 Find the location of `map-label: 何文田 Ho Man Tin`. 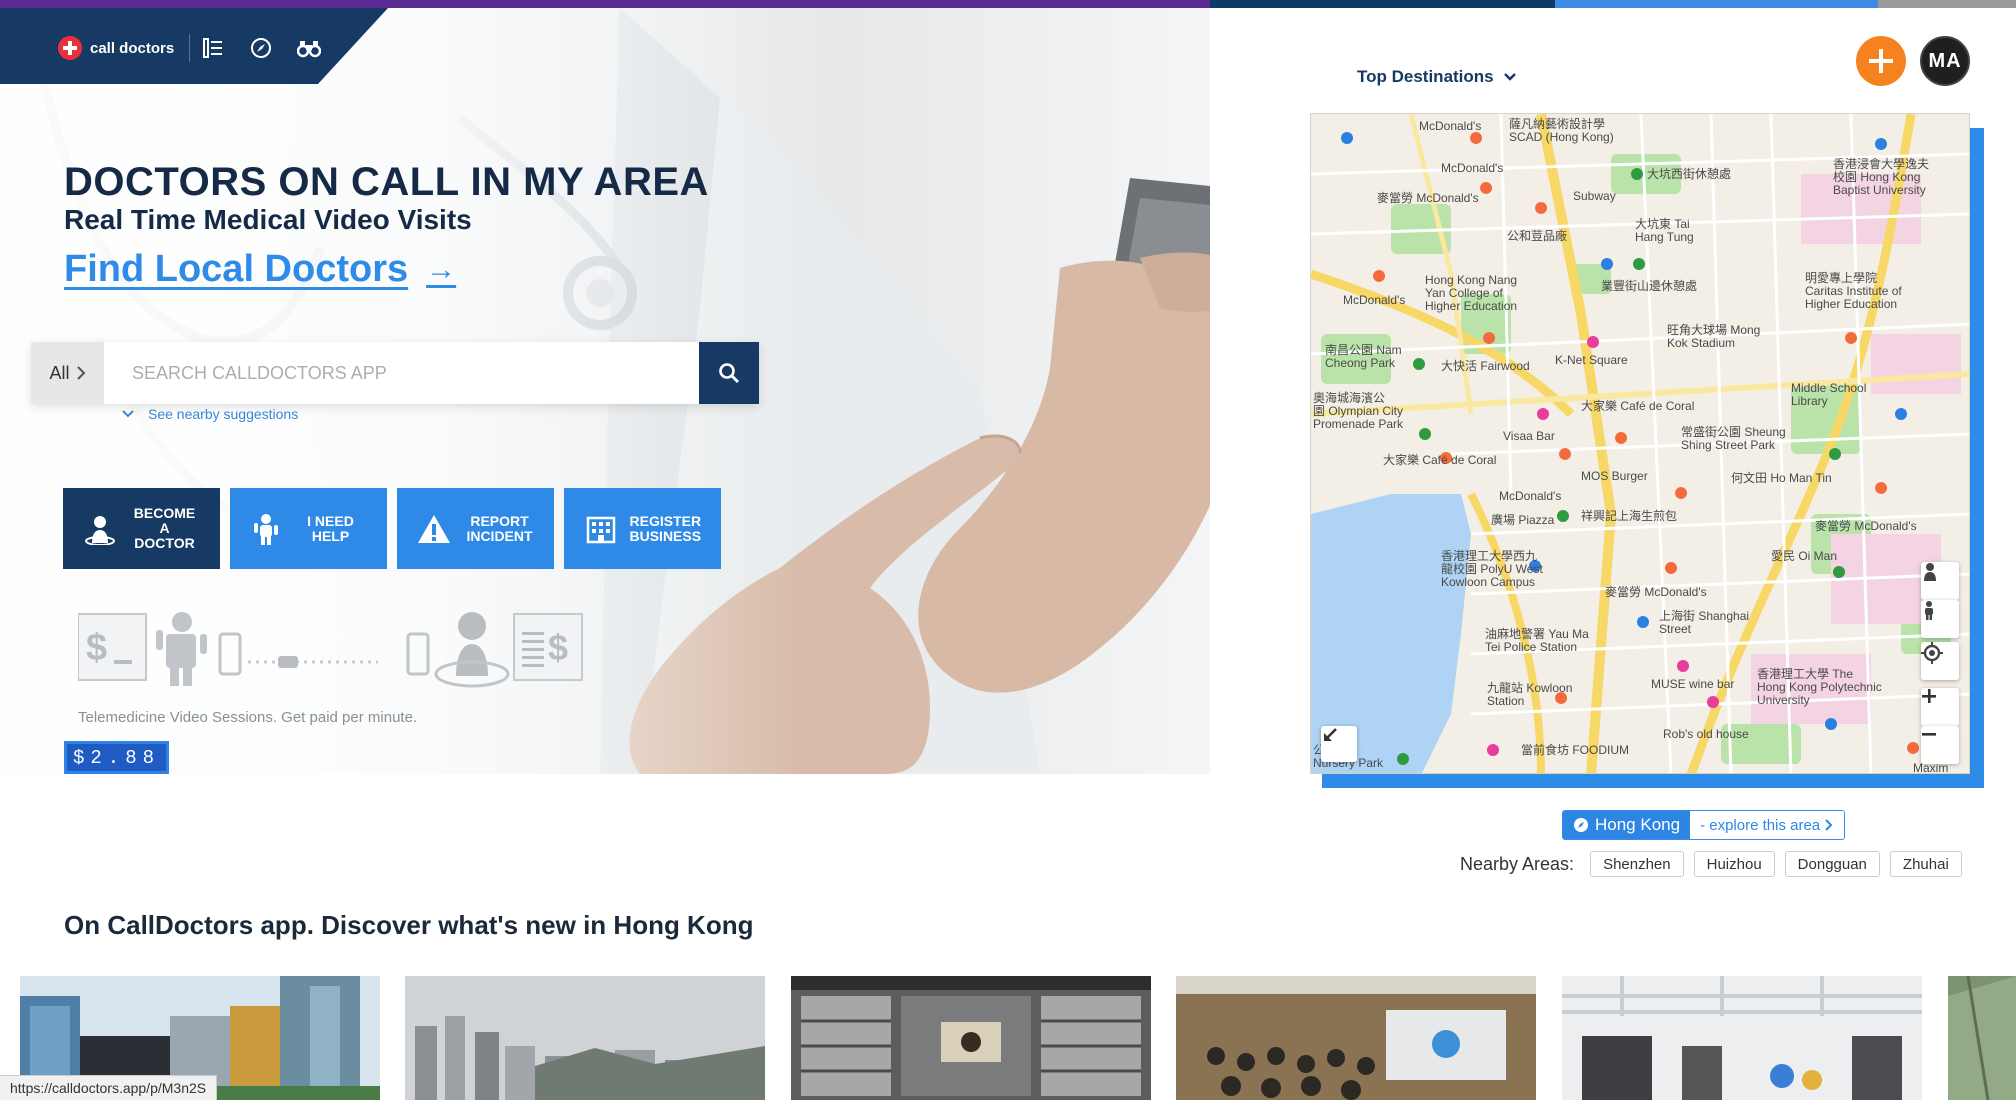

map-label: 何文田 Ho Man Tin is located at coordinates (1781, 478).